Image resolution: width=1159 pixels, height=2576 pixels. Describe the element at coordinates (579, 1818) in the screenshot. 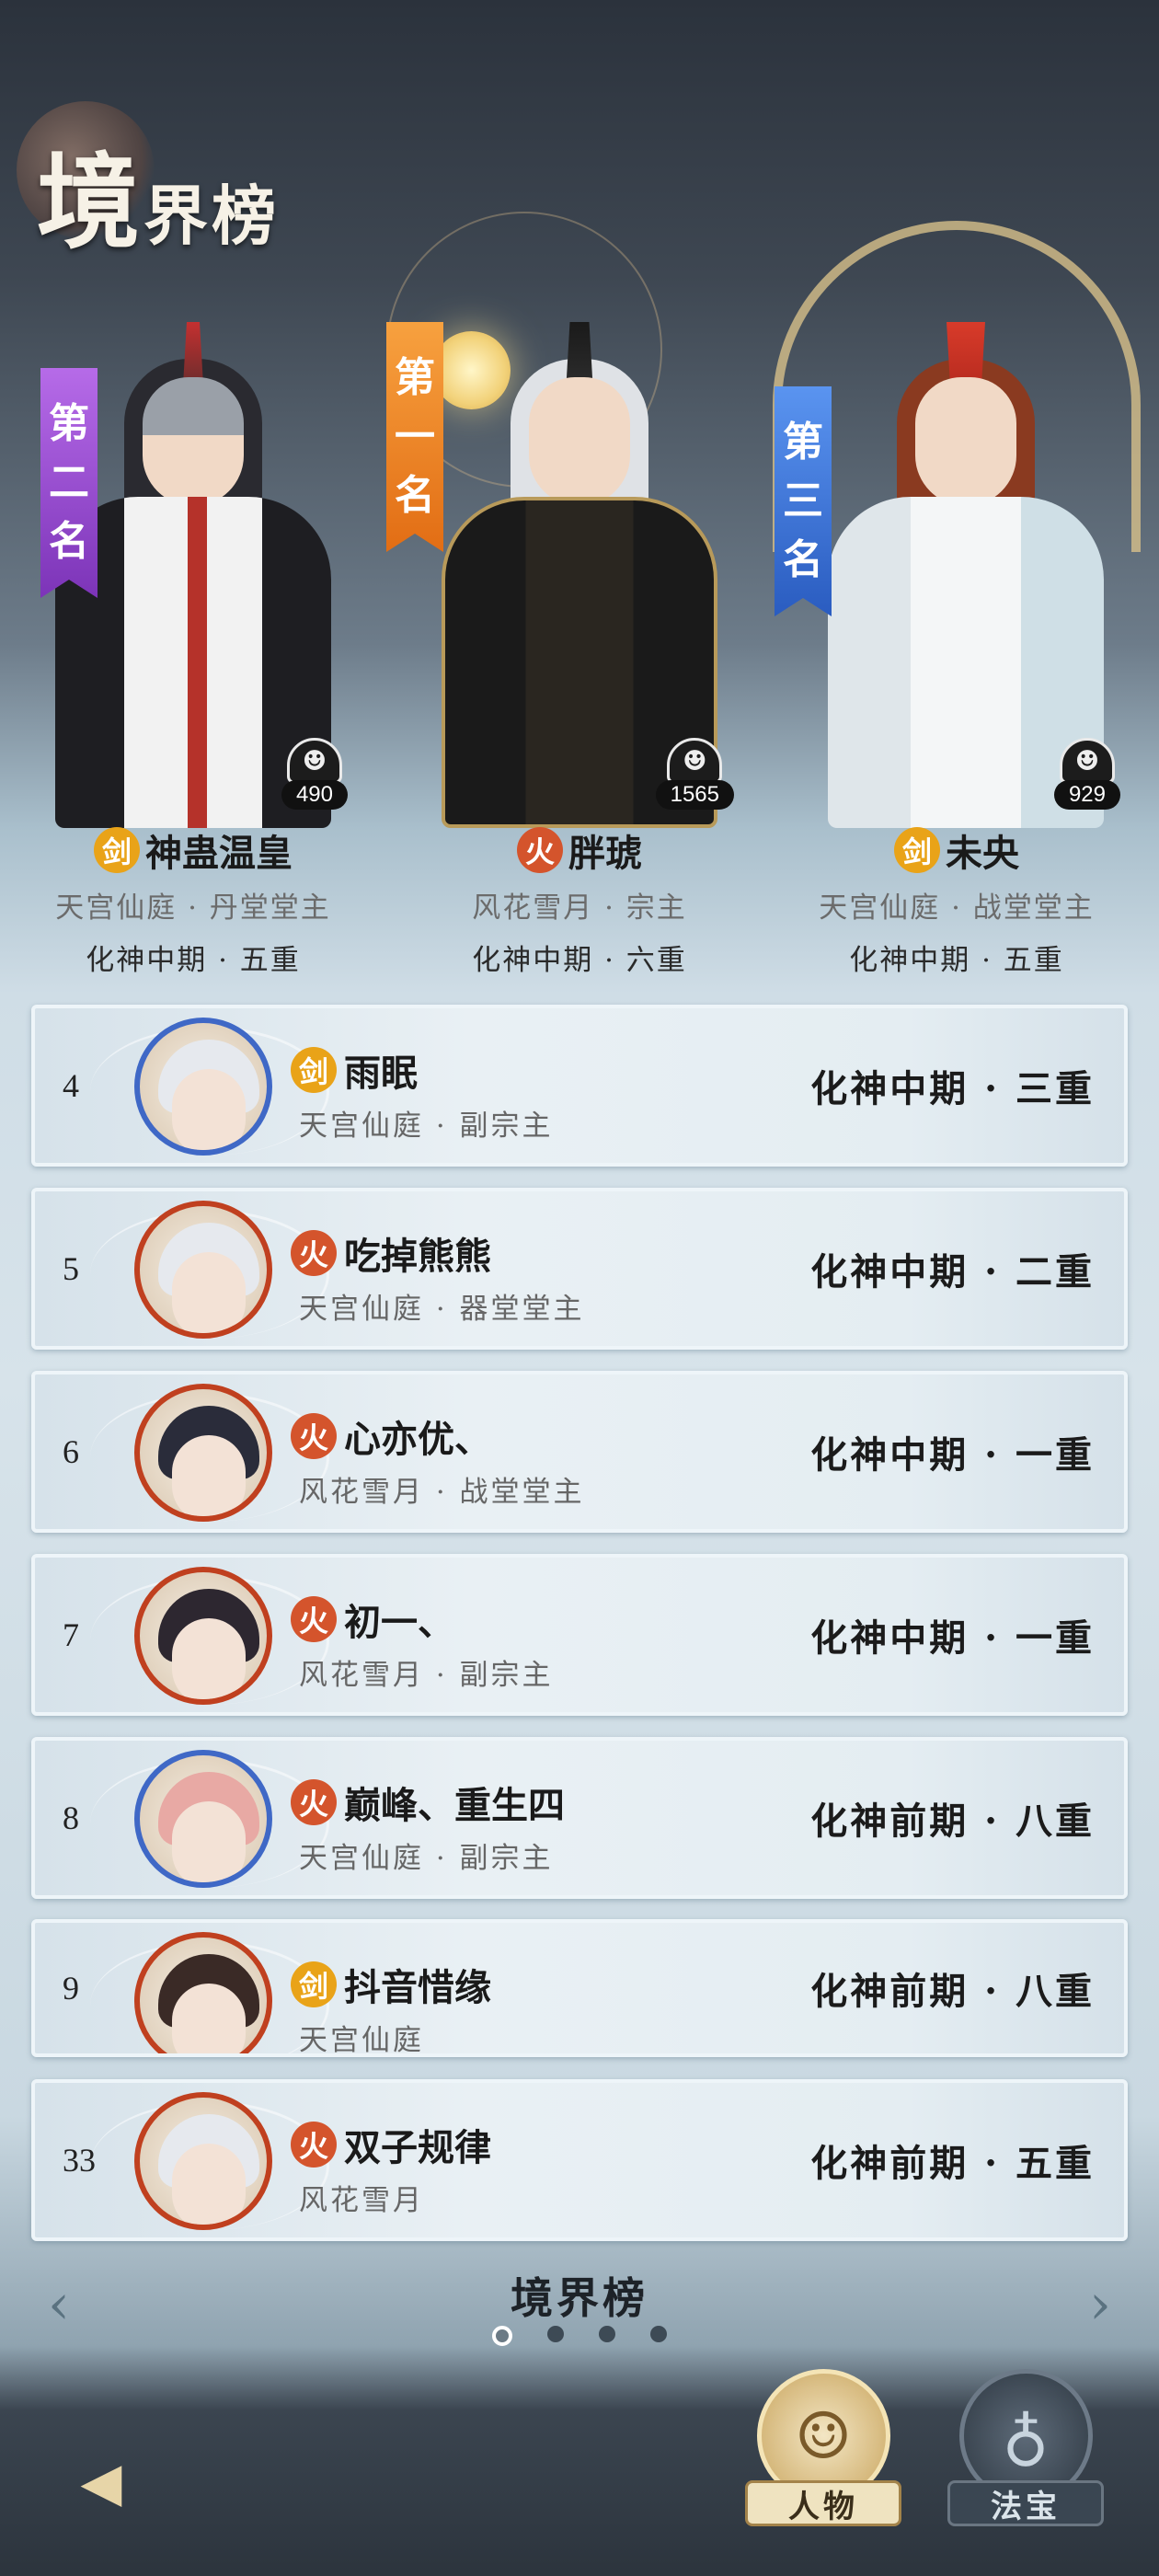

I see `table-row: 8 火巅峰、重生四天宫仙庭 · 副宗主 化神前期 · 八重` at that location.